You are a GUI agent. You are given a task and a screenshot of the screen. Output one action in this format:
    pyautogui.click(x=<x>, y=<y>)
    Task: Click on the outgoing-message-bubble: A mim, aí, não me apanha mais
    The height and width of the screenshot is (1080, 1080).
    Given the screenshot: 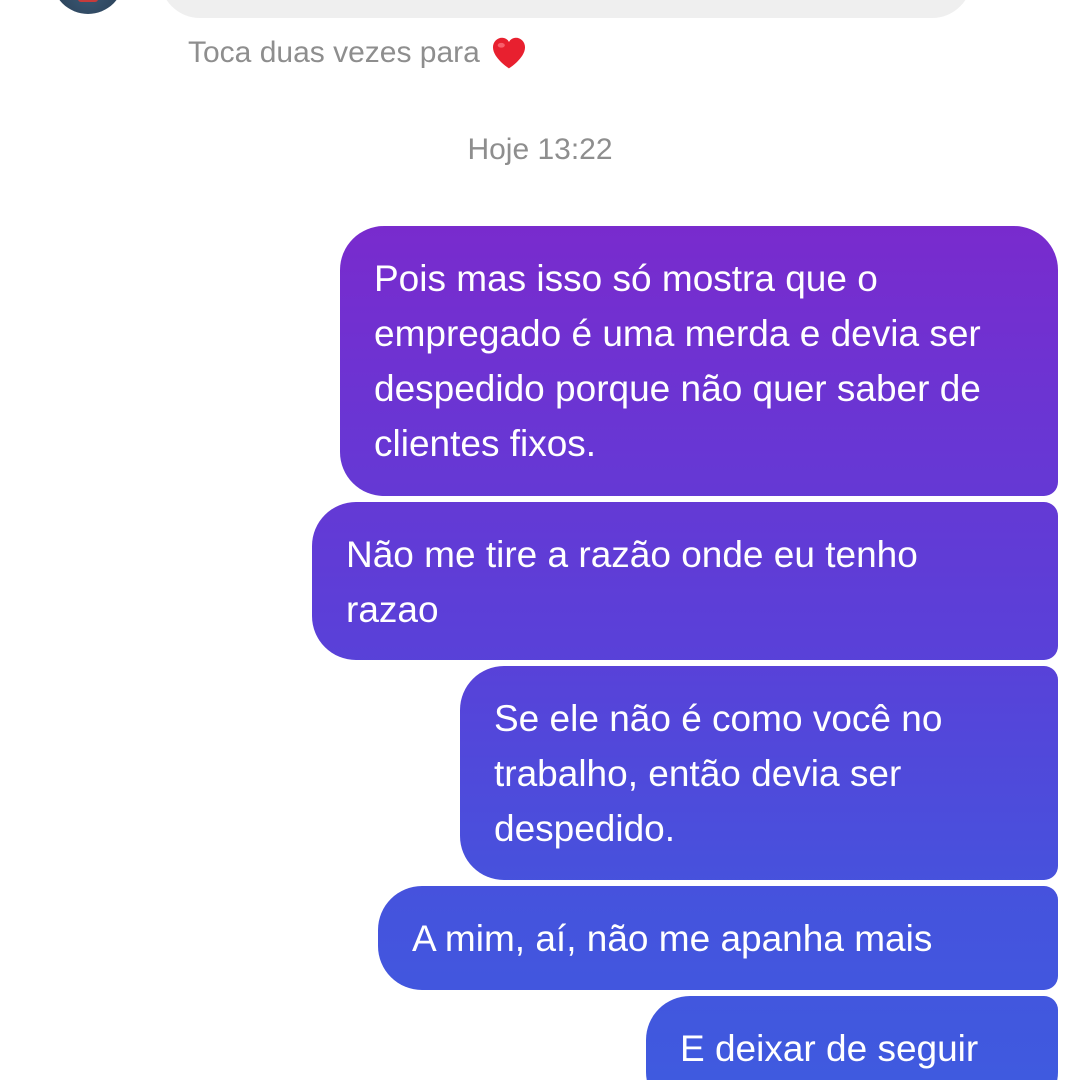 What is the action you would take?
    pyautogui.click(x=718, y=938)
    